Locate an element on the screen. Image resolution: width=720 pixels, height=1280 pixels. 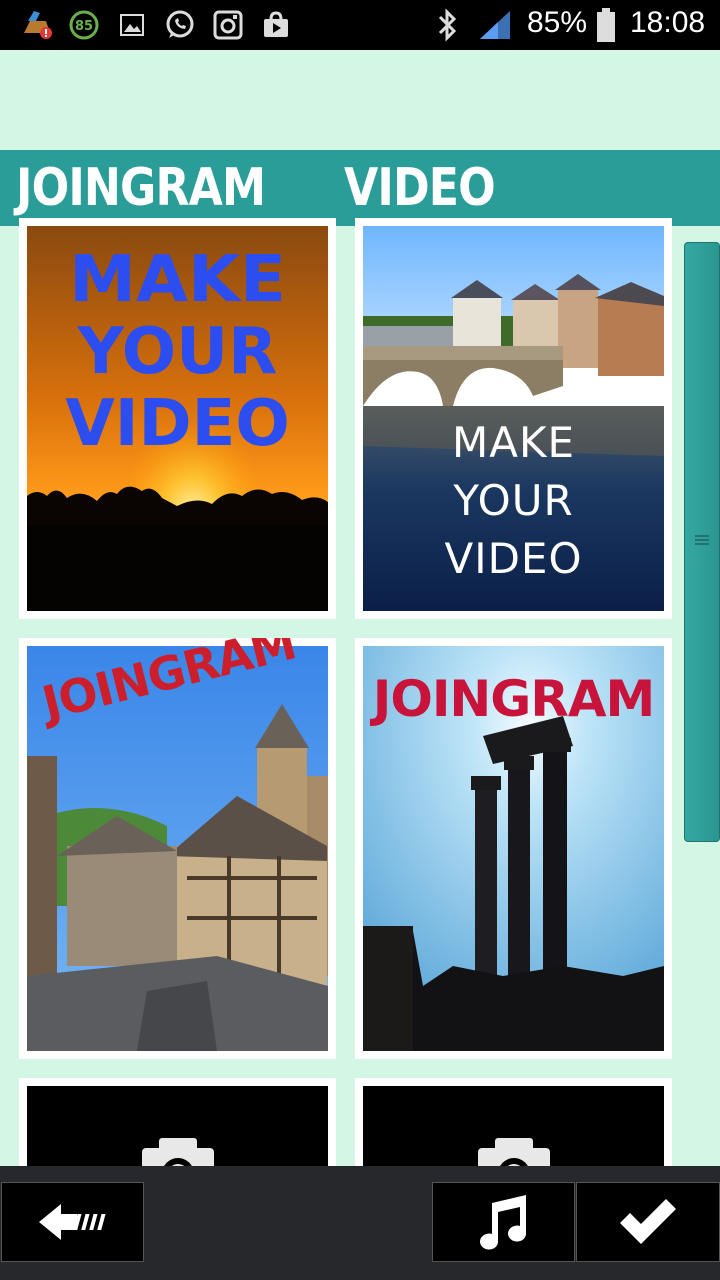
cleaner-icon is located at coordinates (37, 25).